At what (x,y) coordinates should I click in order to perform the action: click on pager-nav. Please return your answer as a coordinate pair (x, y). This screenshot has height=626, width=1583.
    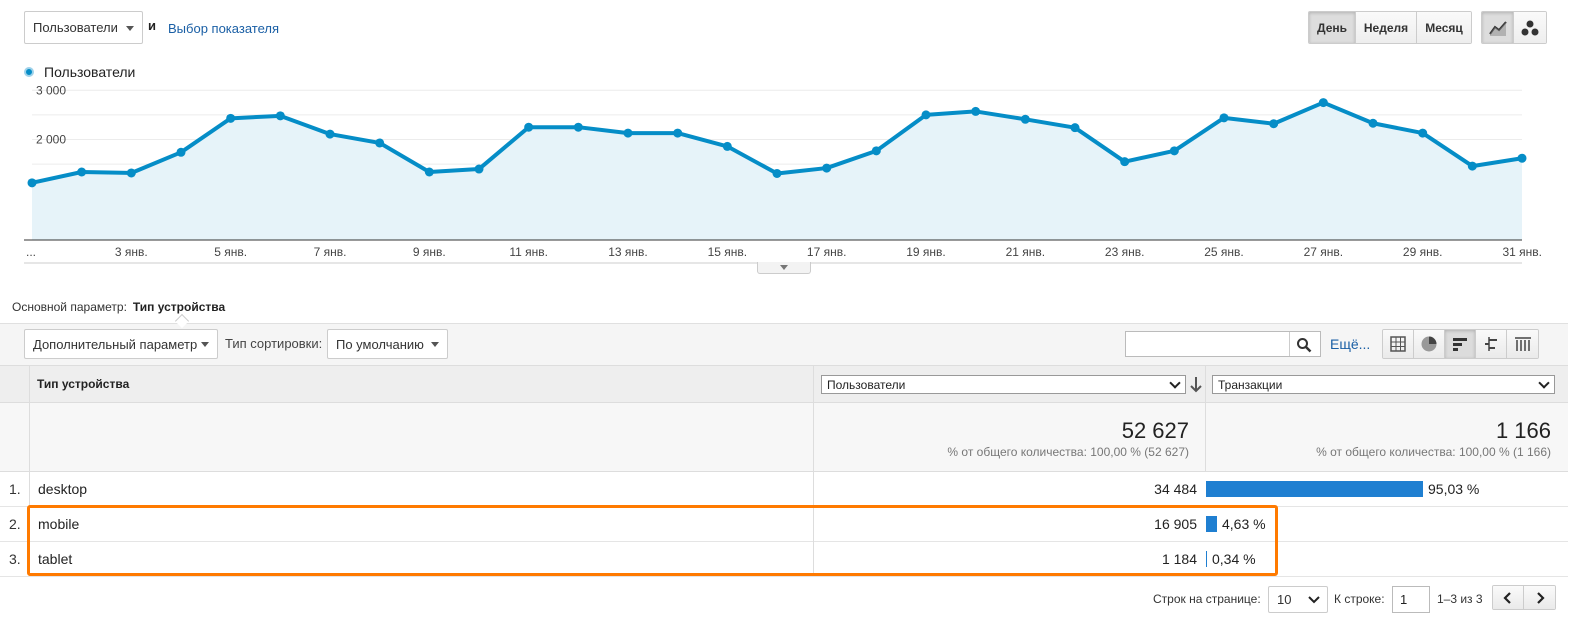
    Looking at the image, I should click on (1524, 597).